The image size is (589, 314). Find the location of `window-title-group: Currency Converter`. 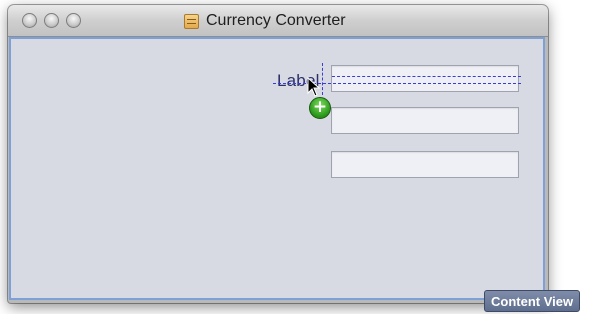

window-title-group: Currency Converter is located at coordinates (265, 21).